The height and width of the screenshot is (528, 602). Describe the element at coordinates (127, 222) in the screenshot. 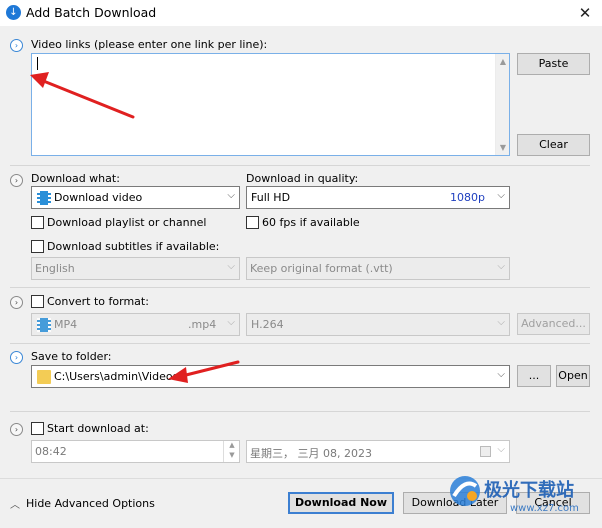

I see `playlist-label: Download playlist or channel` at that location.